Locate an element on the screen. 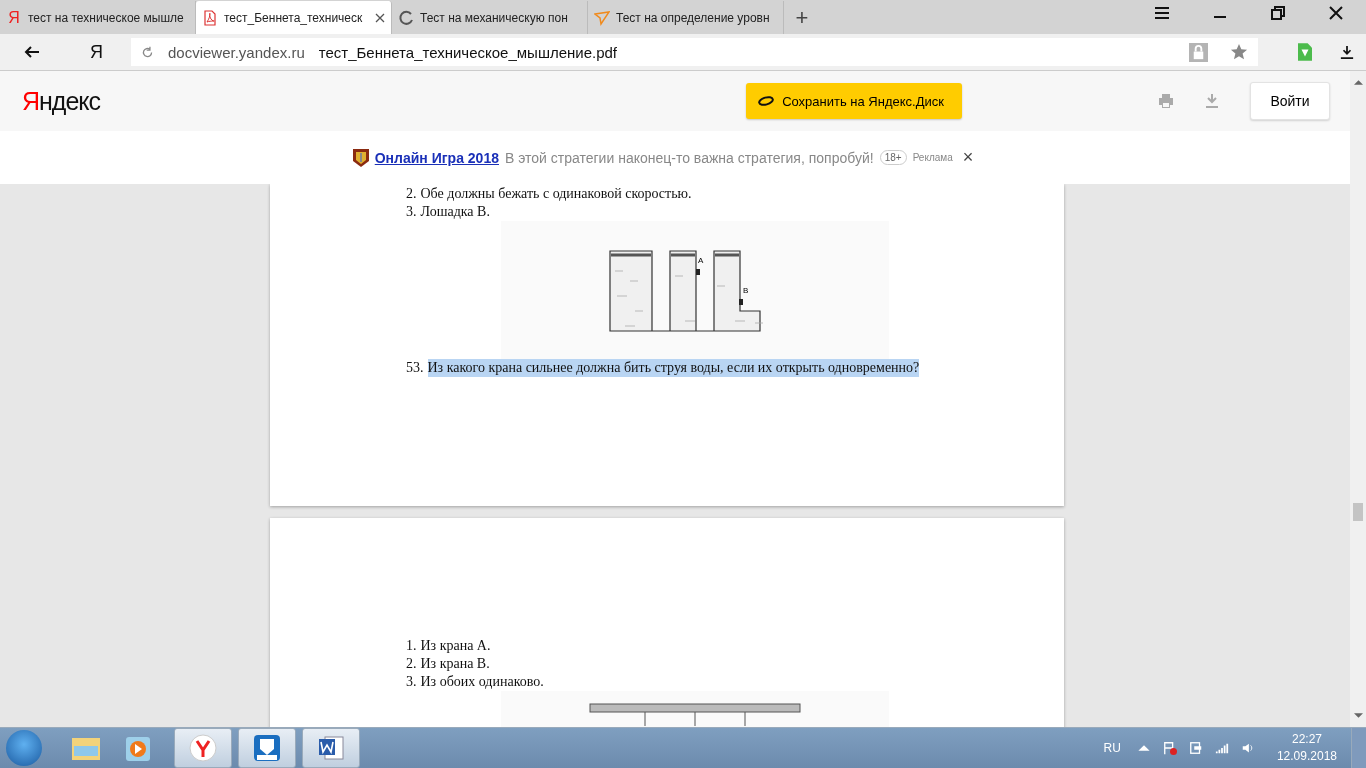 The height and width of the screenshot is (768, 1366). signal-bars-icon is located at coordinates (1221, 748).